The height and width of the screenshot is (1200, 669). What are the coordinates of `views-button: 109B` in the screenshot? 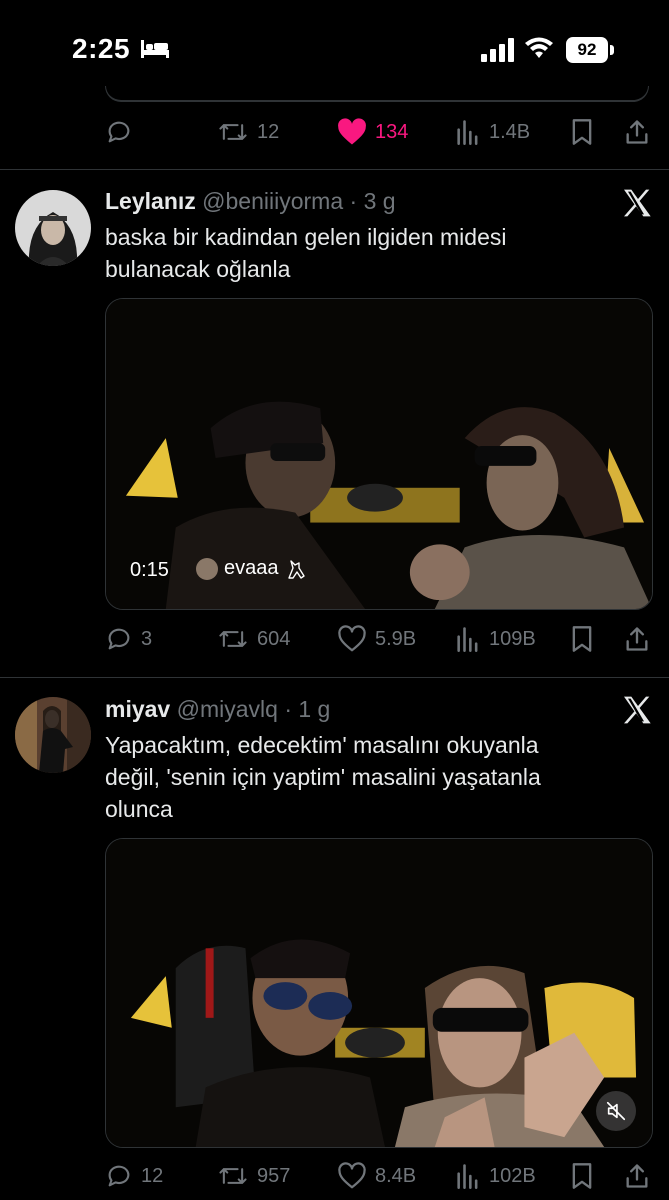 It's located at (495, 639).